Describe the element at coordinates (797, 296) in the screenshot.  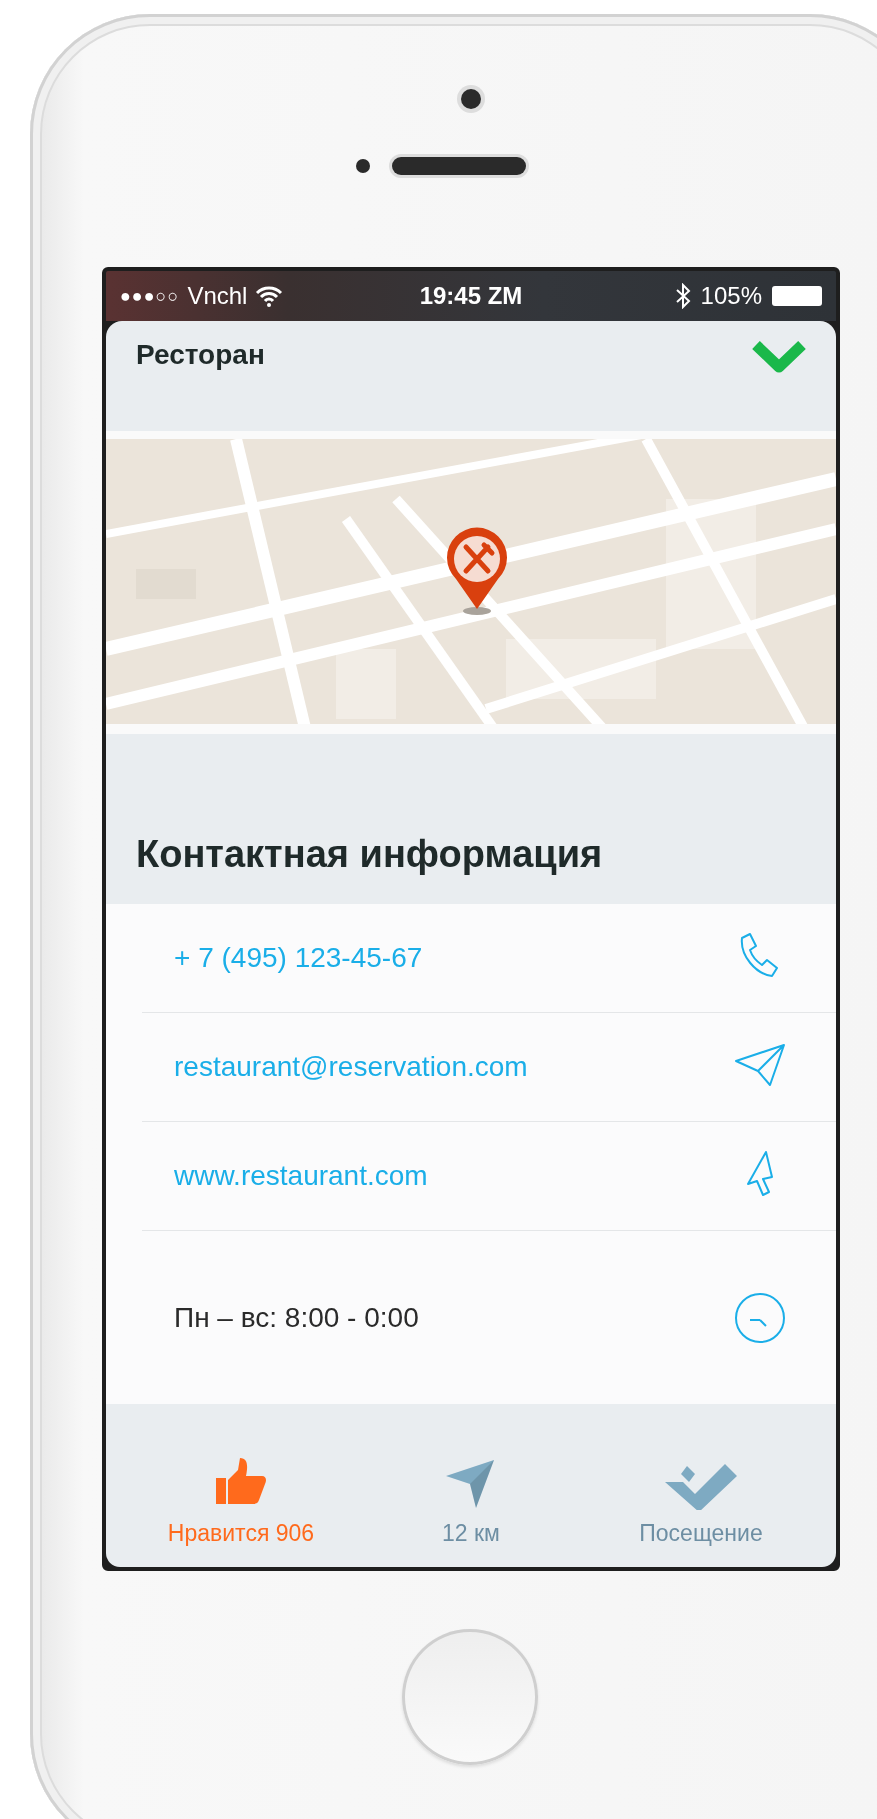
I see `battery-icon` at that location.